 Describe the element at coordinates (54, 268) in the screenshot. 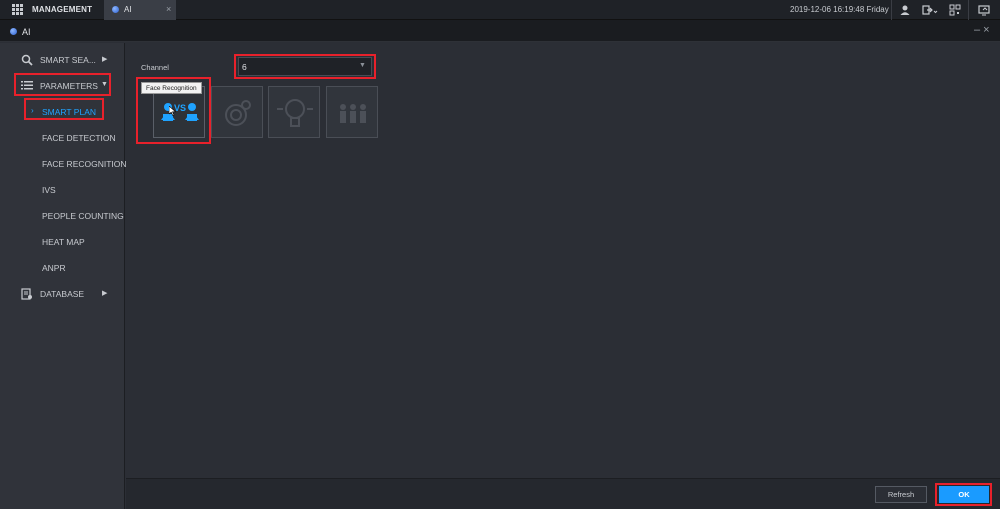

I see `sidebar-item-label: ANPR` at that location.